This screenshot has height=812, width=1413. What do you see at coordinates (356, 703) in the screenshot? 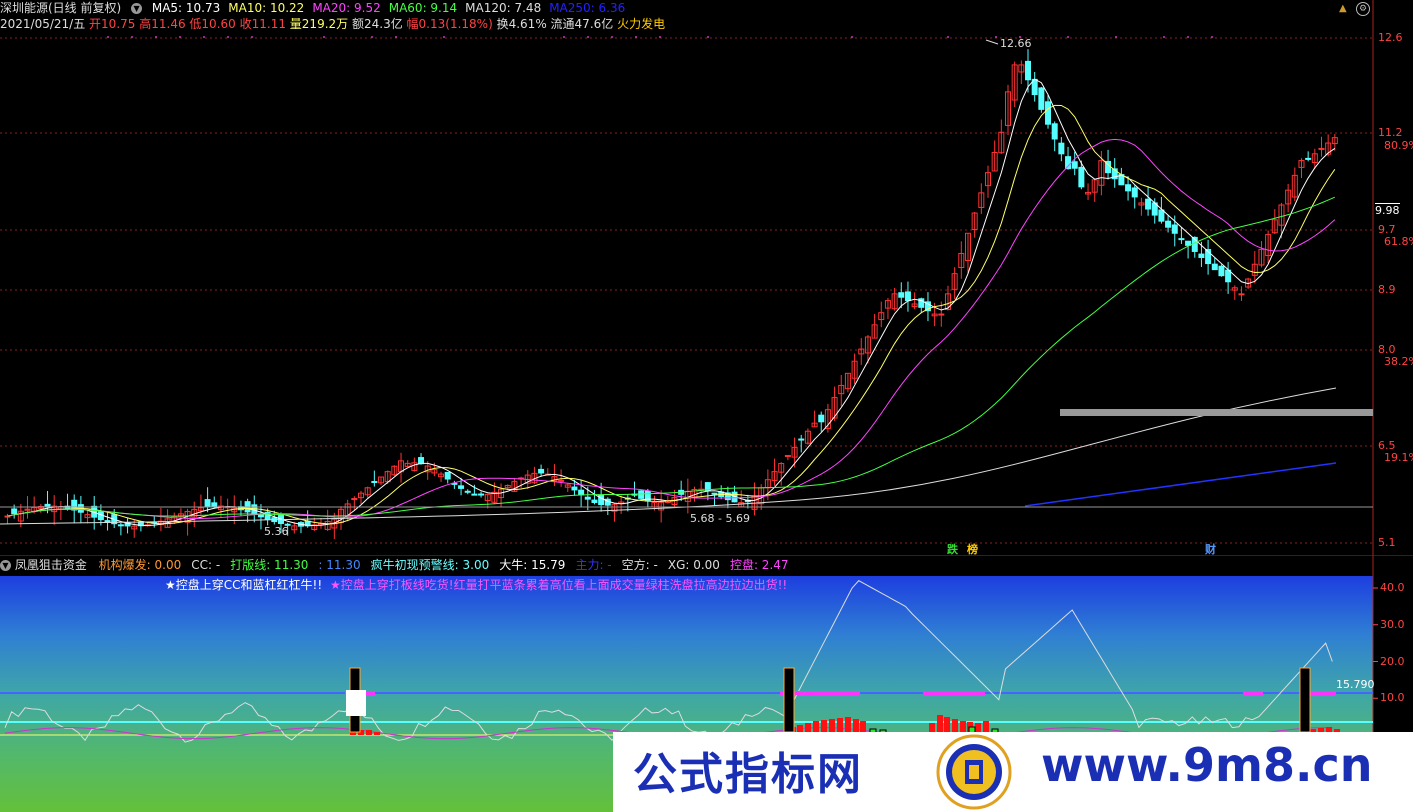
I see `white-block` at bounding box center [356, 703].